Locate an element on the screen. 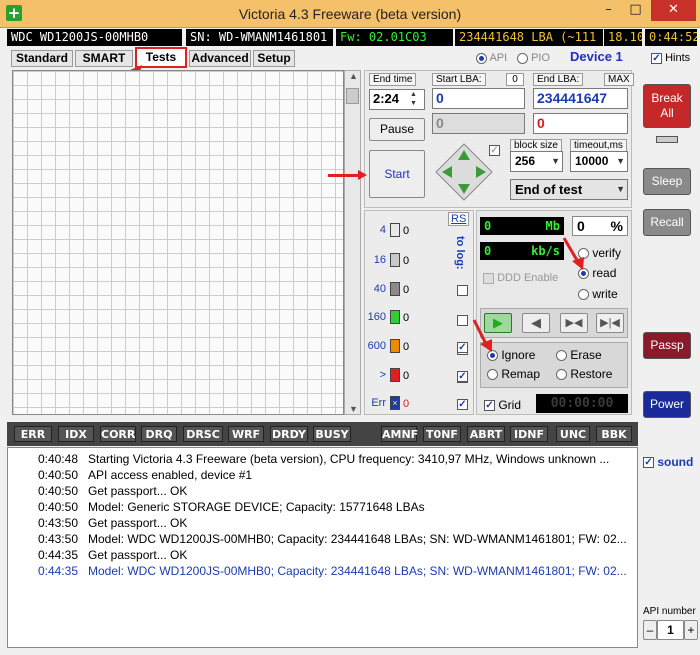 This screenshot has height=655, width=700. status-flag-idnf: IDNF is located at coordinates (529, 434).